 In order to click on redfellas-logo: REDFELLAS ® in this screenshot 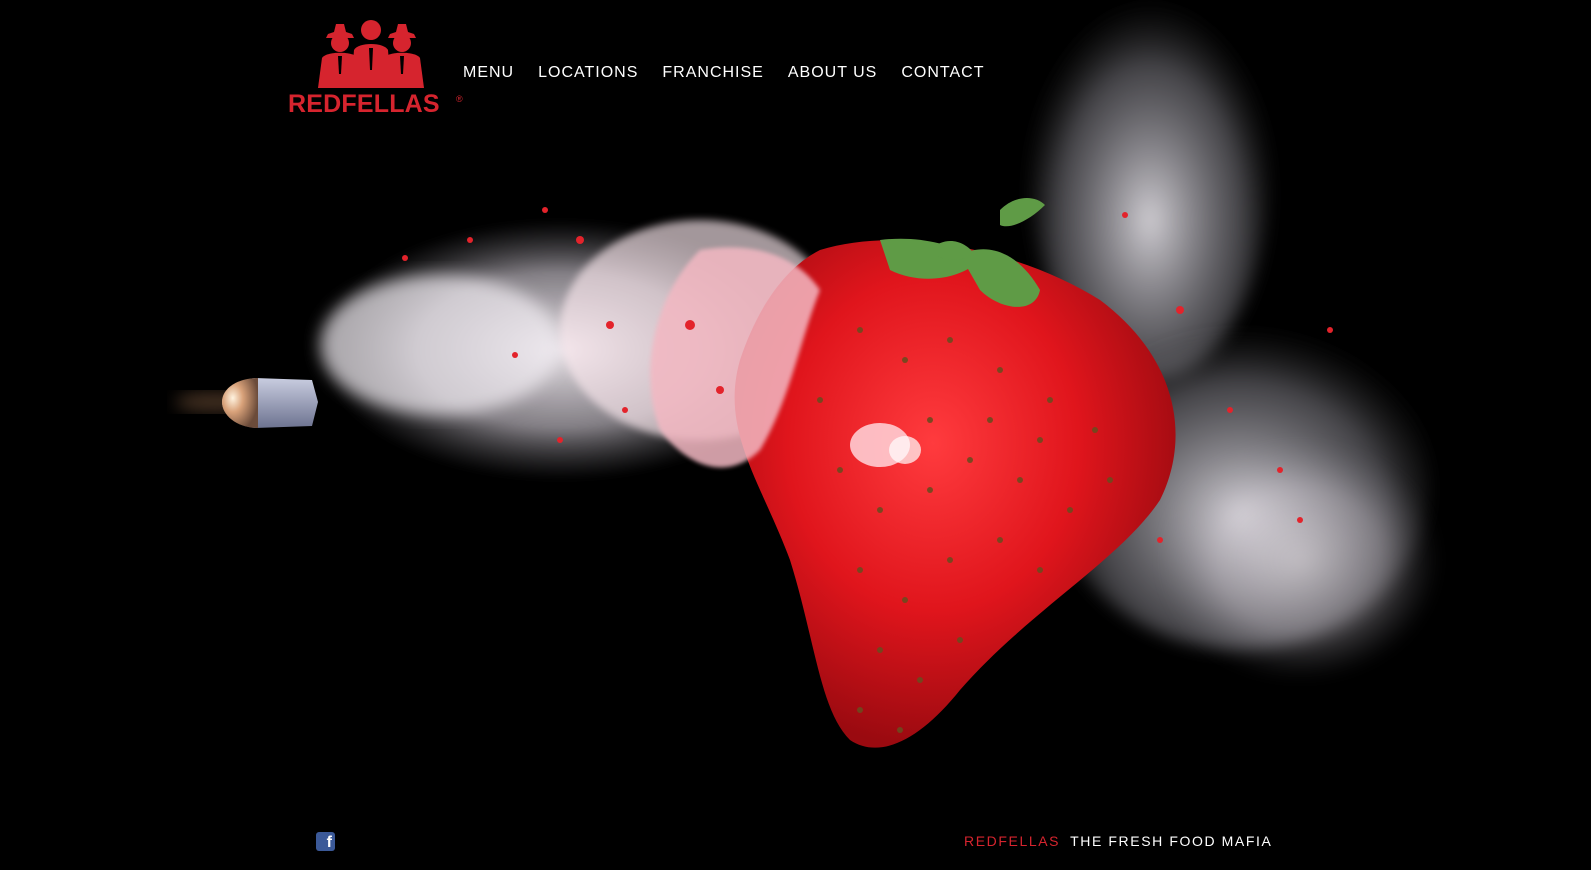, I will do `click(375, 70)`.